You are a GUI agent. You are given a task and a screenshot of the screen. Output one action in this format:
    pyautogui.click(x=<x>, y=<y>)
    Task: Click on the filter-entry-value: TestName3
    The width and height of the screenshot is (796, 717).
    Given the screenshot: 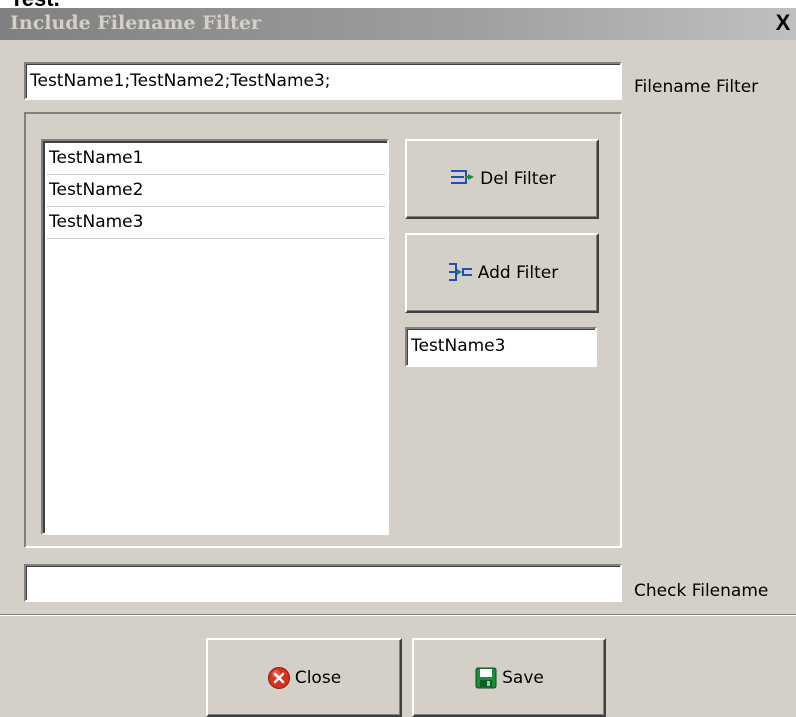 What is the action you would take?
    pyautogui.click(x=458, y=346)
    